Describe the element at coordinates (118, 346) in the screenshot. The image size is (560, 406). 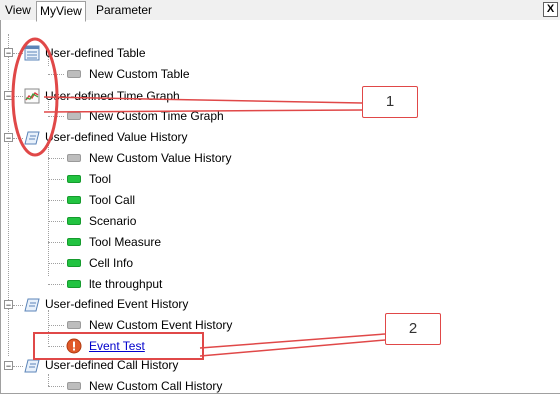
I see `event-test-highlight` at that location.